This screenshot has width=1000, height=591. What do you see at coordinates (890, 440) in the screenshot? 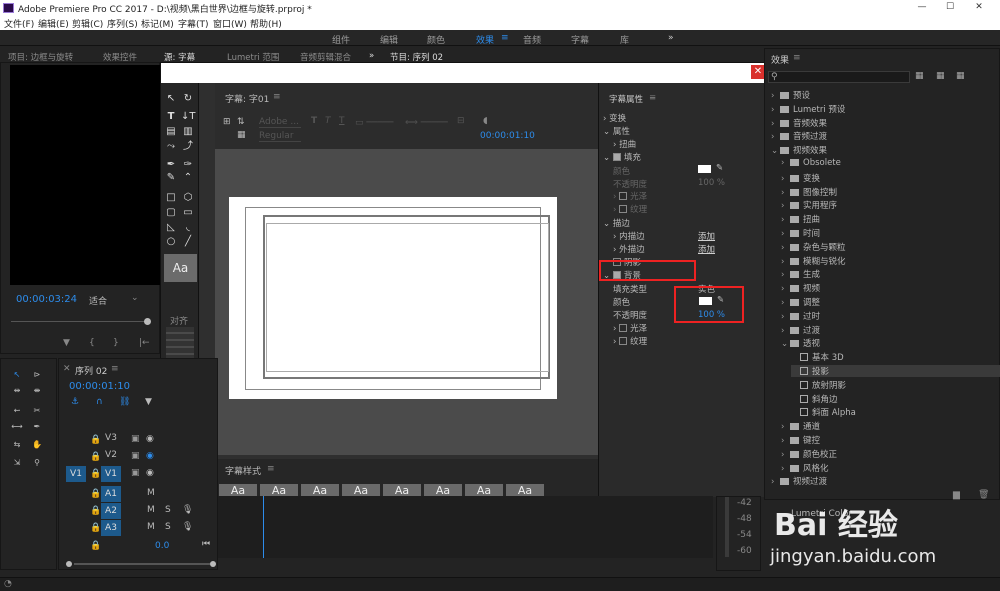
I see `effects-tree-item: › 键控` at bounding box center [890, 440].